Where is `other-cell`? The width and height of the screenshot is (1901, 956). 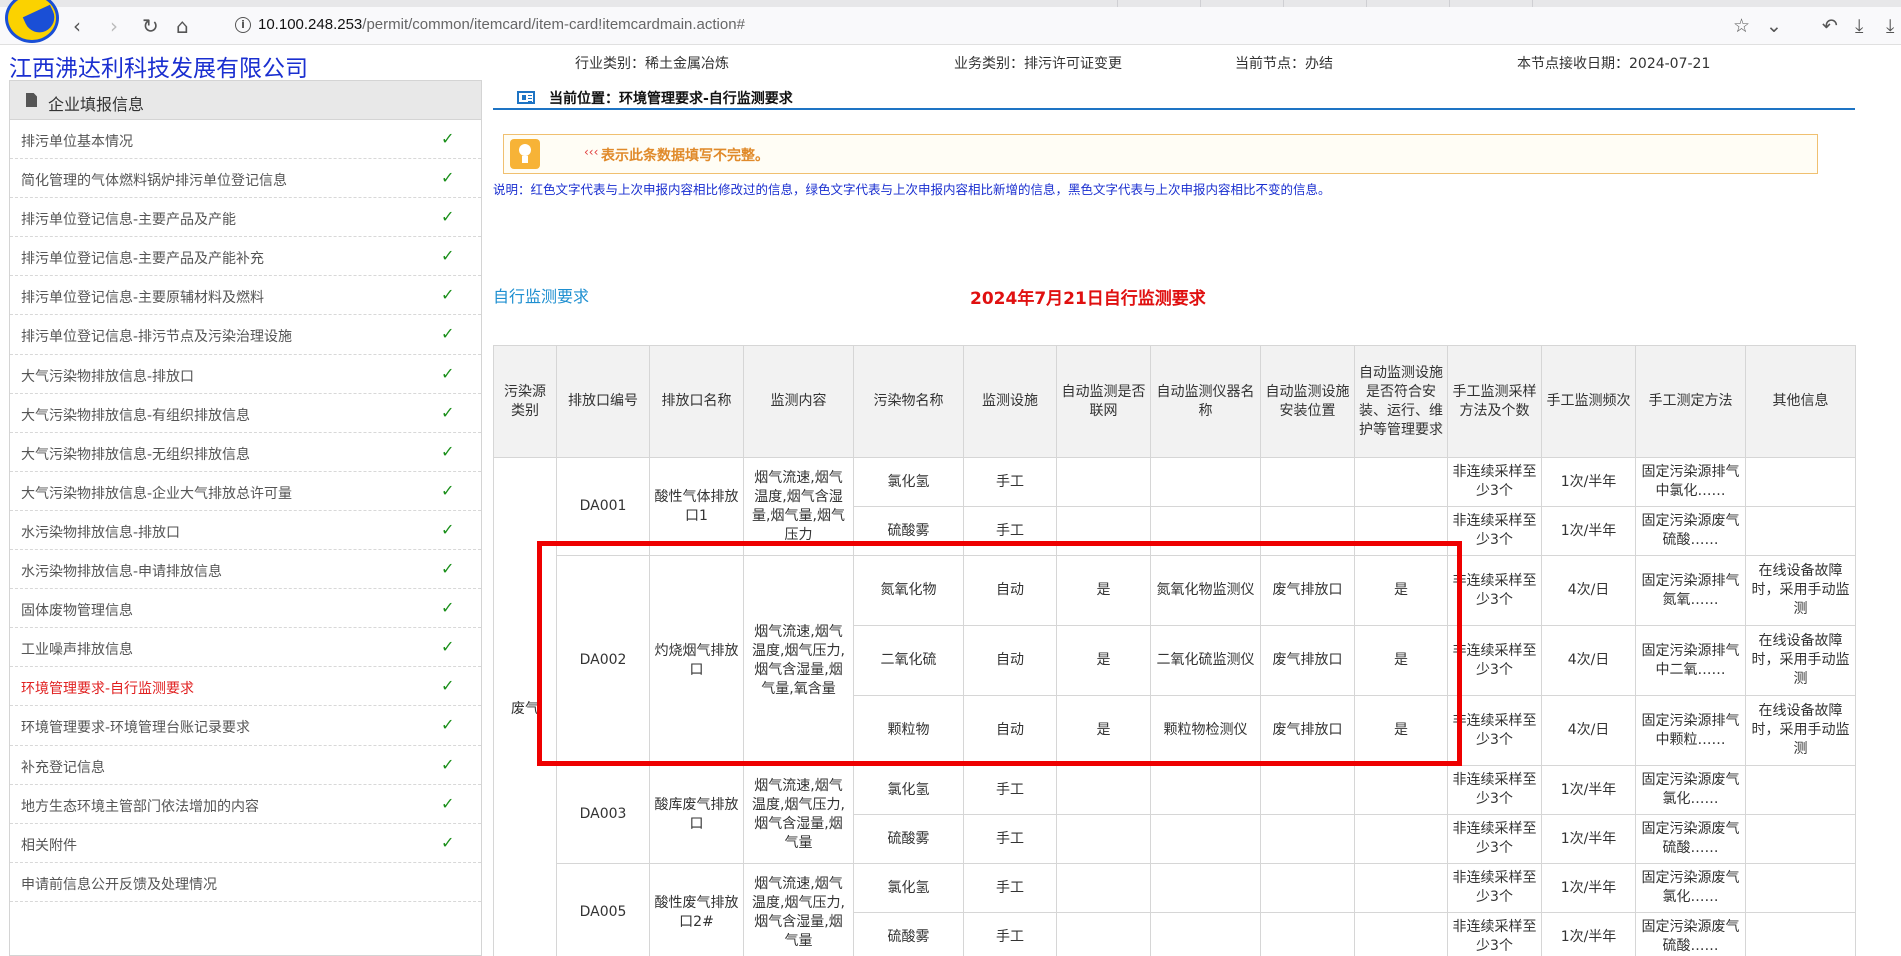 other-cell is located at coordinates (1800, 888).